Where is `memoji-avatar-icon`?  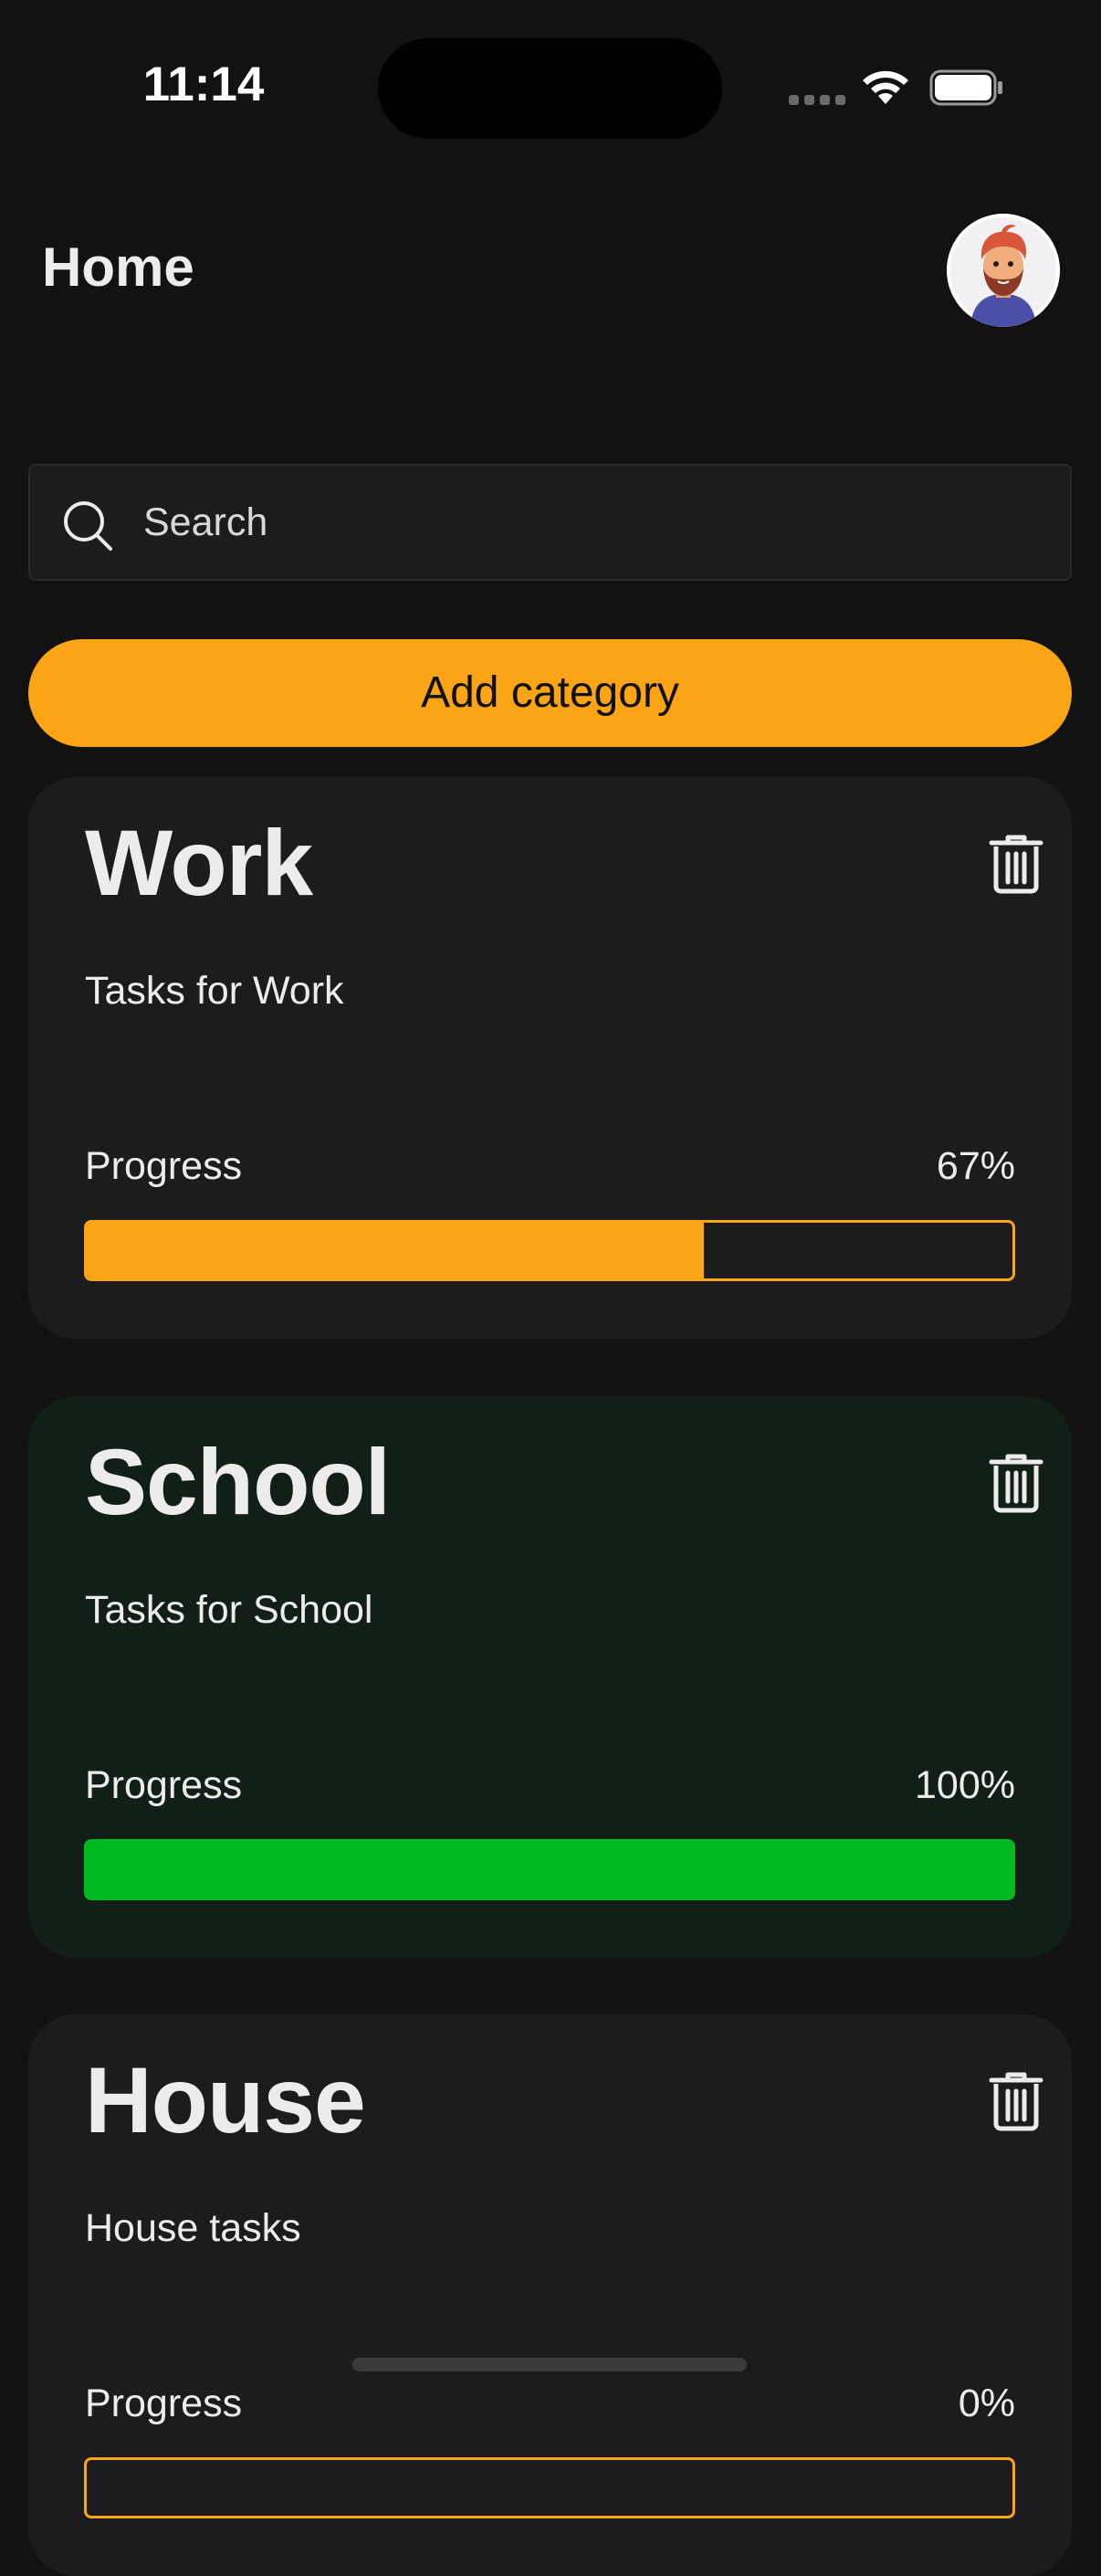 memoji-avatar-icon is located at coordinates (1003, 270).